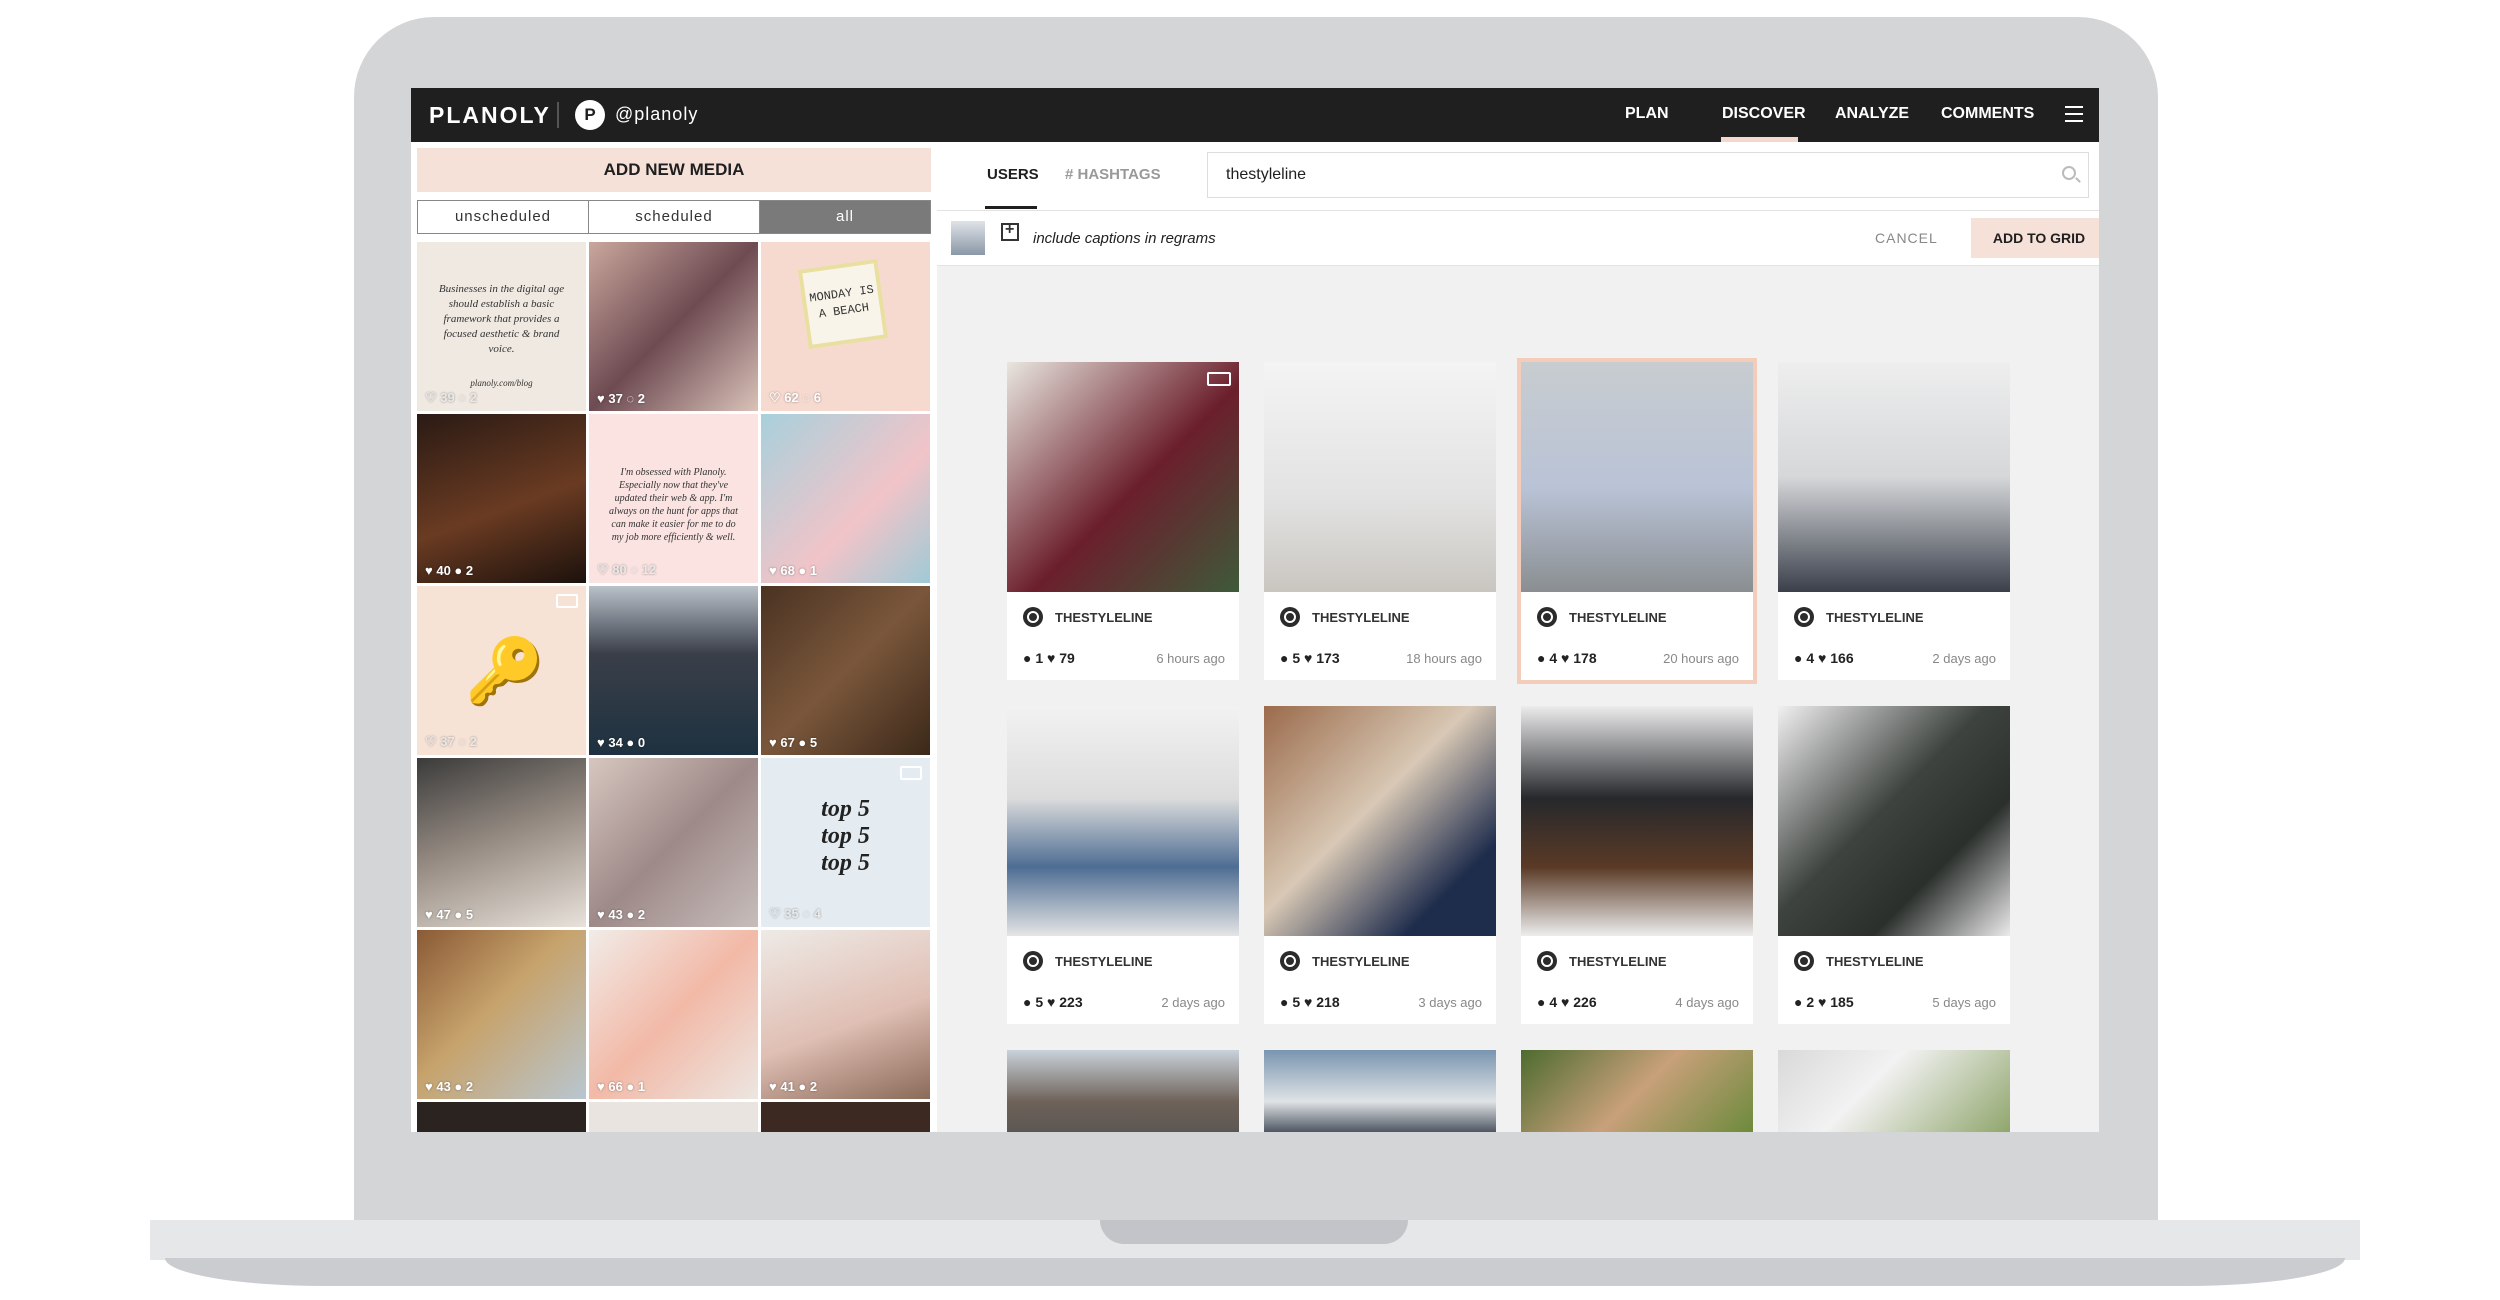 The width and height of the screenshot is (2500, 1300). Describe the element at coordinates (1013, 174) in the screenshot. I see `tab-users: USERS` at that location.